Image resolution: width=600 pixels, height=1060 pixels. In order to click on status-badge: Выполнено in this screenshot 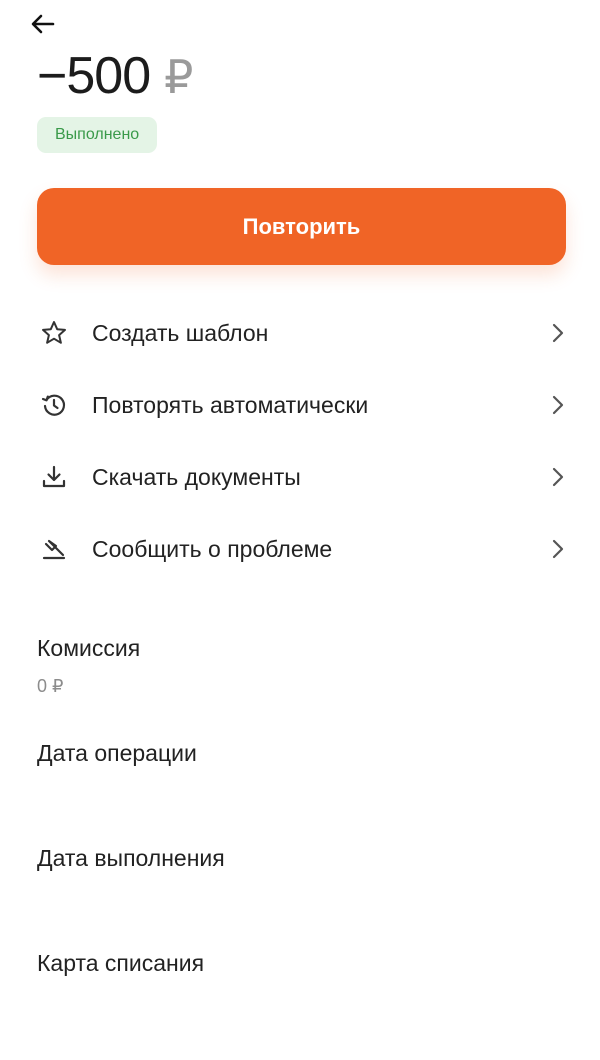, I will do `click(97, 135)`.